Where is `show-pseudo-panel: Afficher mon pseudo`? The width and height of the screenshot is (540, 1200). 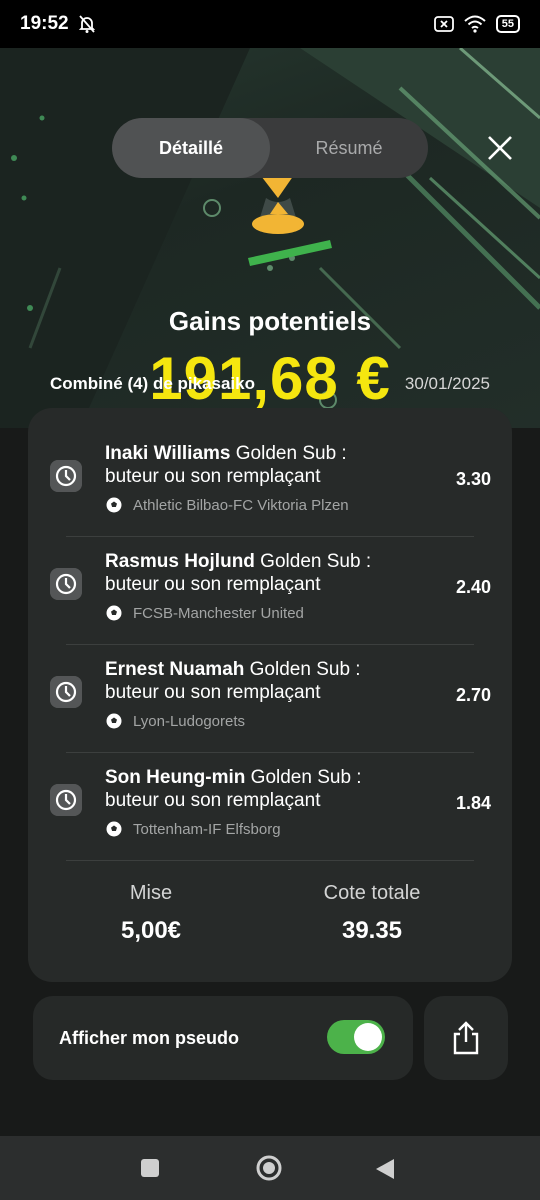 show-pseudo-panel: Afficher mon pseudo is located at coordinates (223, 1038).